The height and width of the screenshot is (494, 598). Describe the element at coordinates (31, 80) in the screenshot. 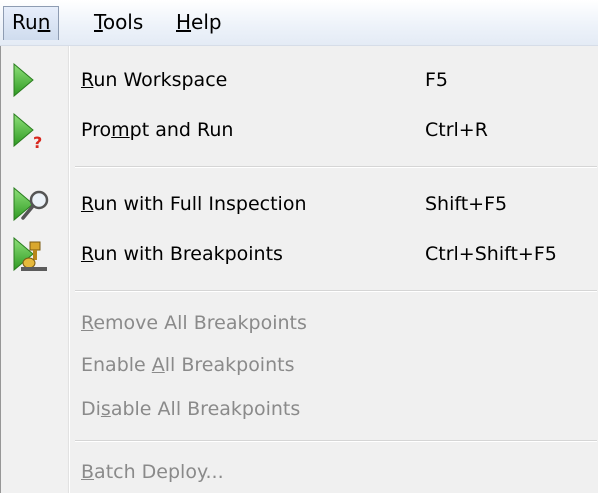

I see `run-triangle-icon` at that location.